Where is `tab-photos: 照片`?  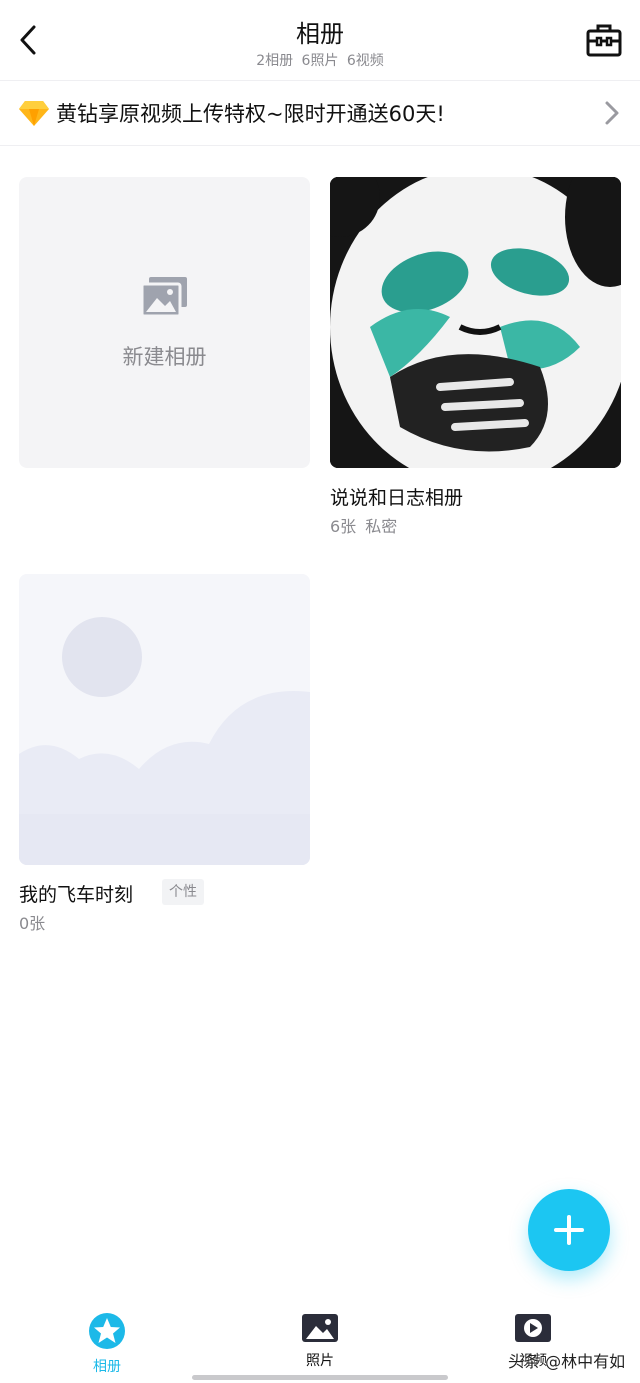 tab-photos: 照片 is located at coordinates (320, 1344).